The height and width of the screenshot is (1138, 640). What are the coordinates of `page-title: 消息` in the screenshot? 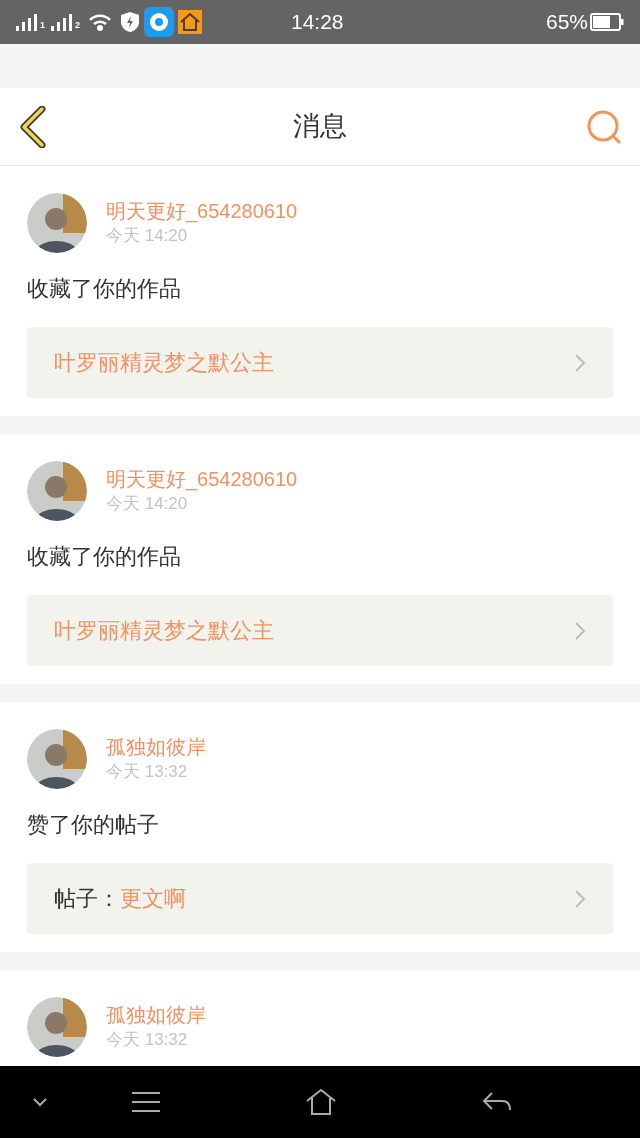 It's located at (320, 127).